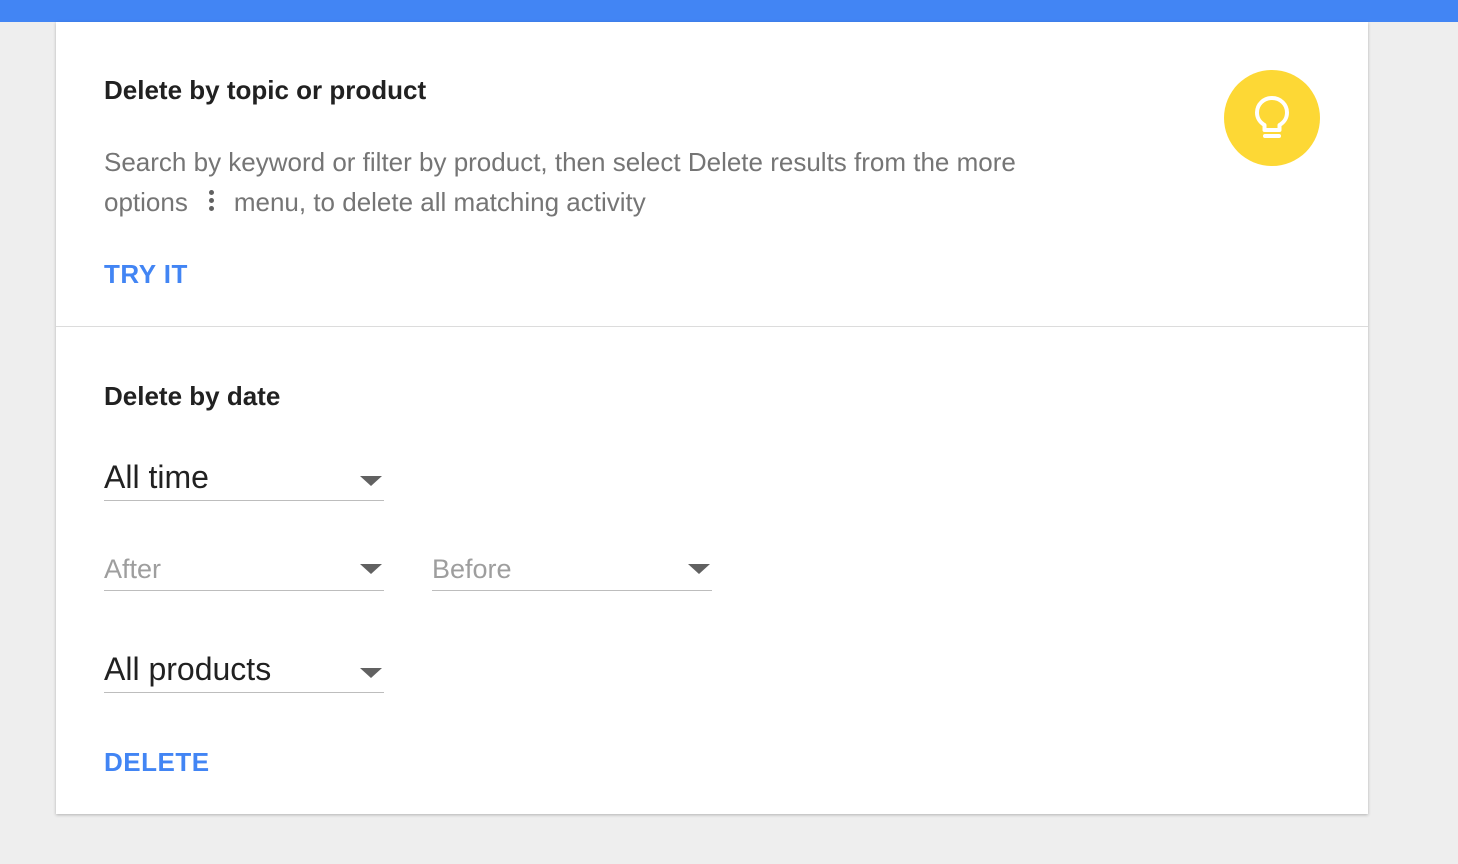 This screenshot has width=1458, height=864. Describe the element at coordinates (133, 569) in the screenshot. I see `after-date-placeholder: After` at that location.